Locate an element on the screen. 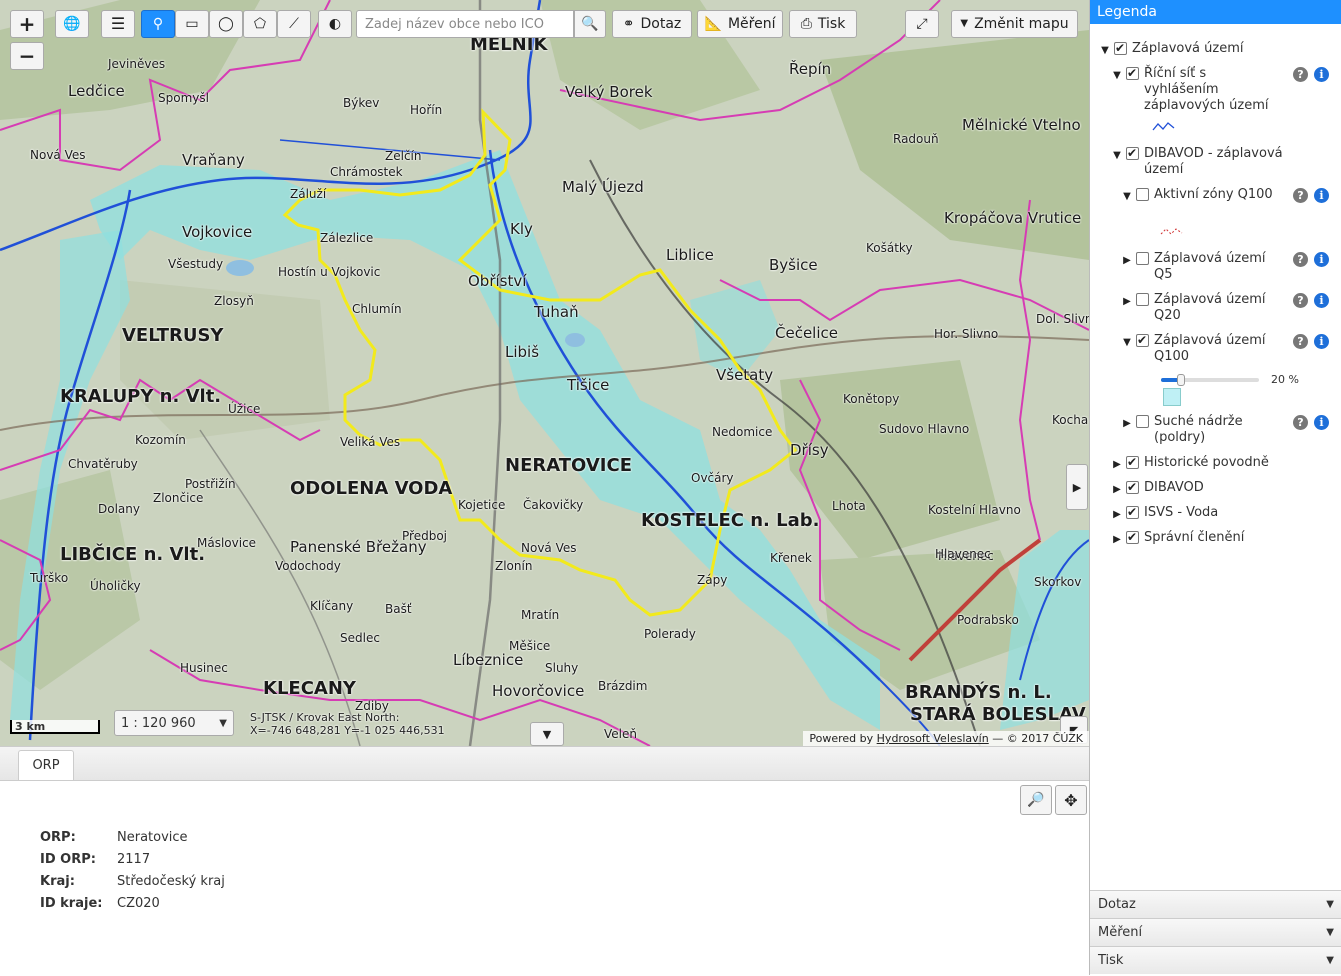 The height and width of the screenshot is (976, 1341). rectangle-tool-button: ▭ is located at coordinates (192, 24).